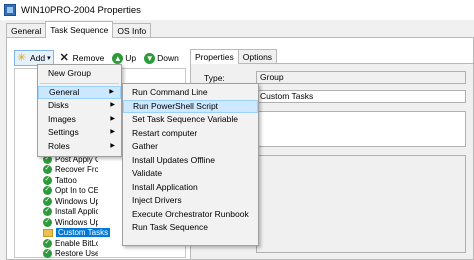 This screenshot has width=474, height=260. I want to click on tree-item: Recover From Domain, so click(70, 170).